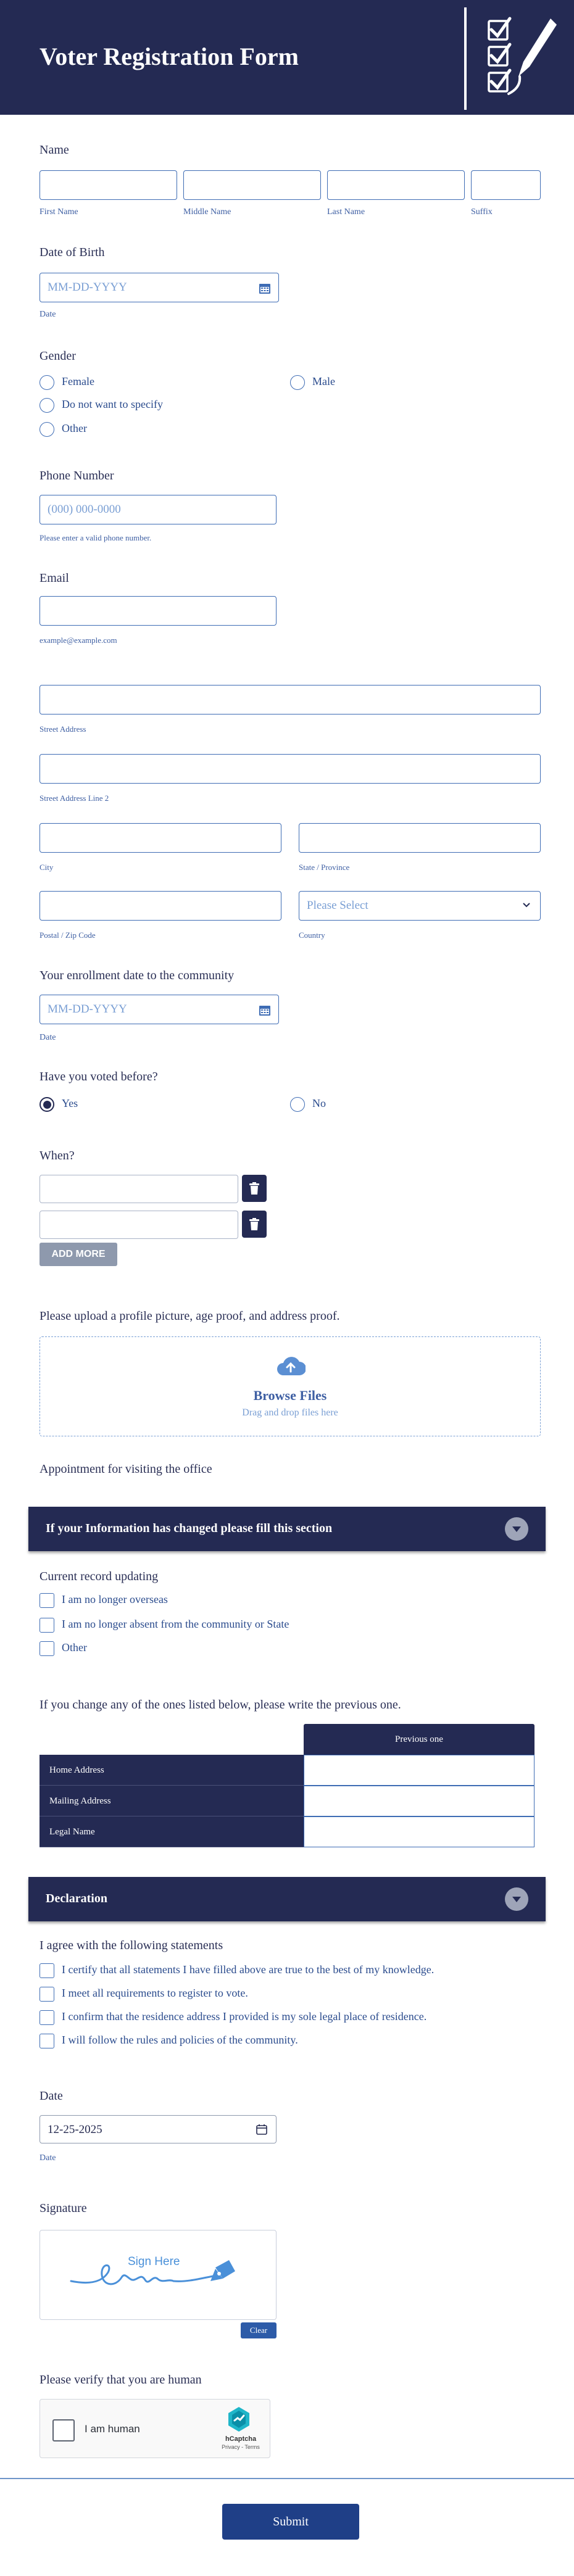  Describe the element at coordinates (287, 2478) in the screenshot. I see `footer-divider` at that location.